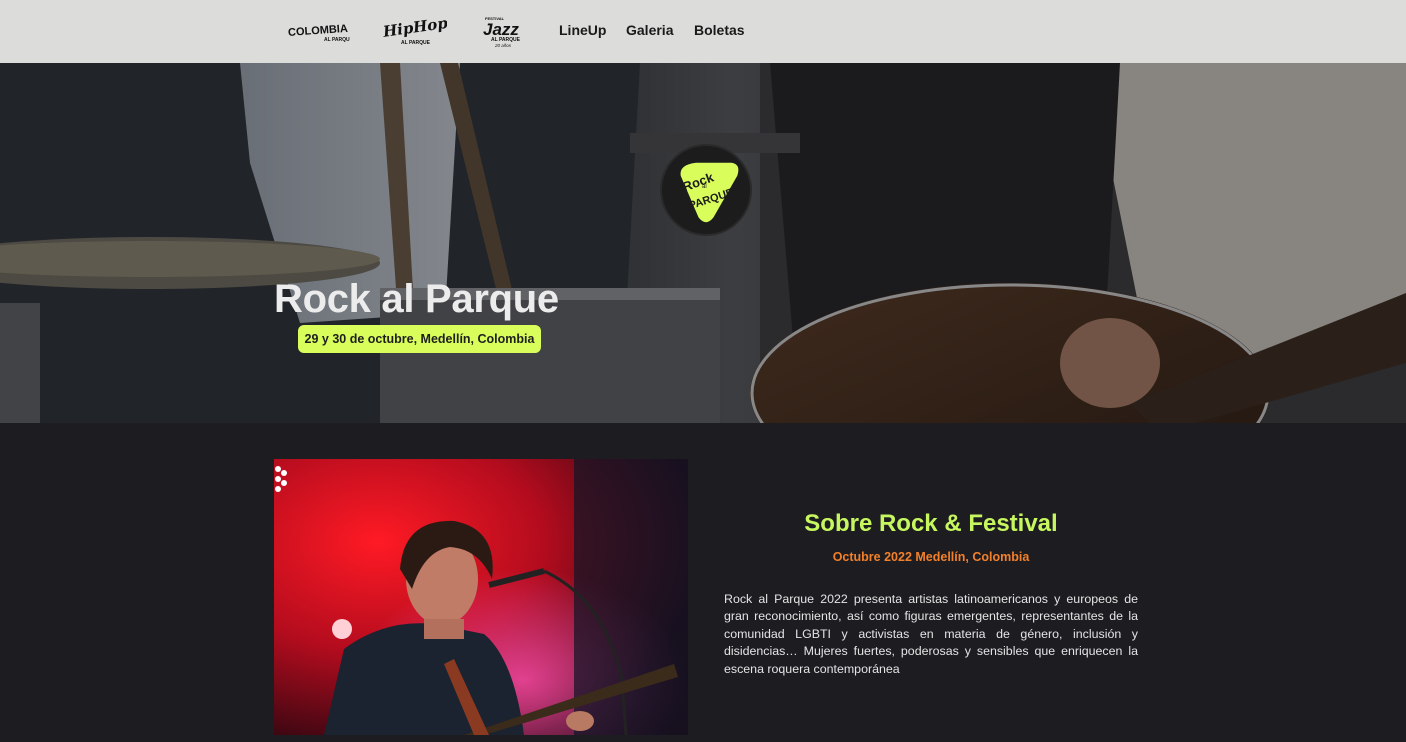  I want to click on svg-text: HipHop, so click(414, 28).